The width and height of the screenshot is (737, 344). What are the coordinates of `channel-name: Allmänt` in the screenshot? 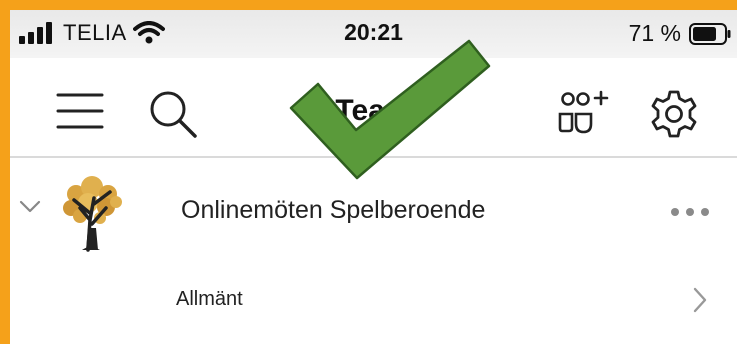 It's located at (209, 299).